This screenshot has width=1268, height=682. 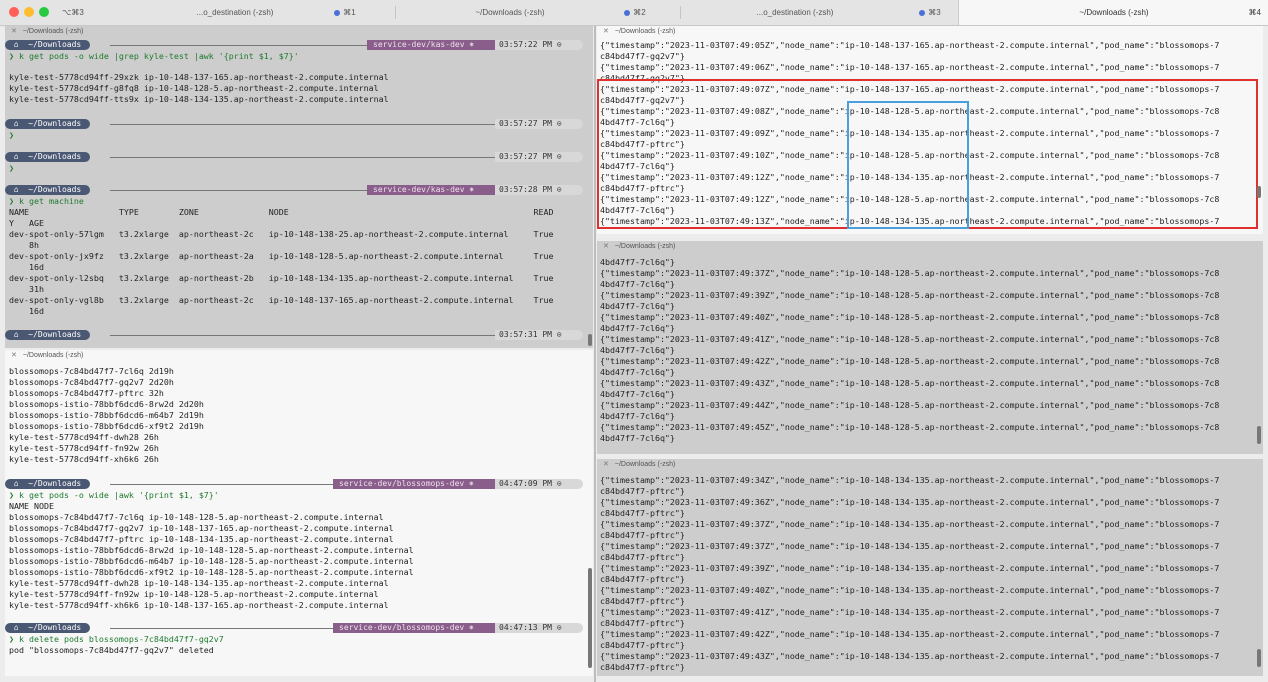 I want to click on tab-1-shortcut-label: ⌘1, so click(x=349, y=12).